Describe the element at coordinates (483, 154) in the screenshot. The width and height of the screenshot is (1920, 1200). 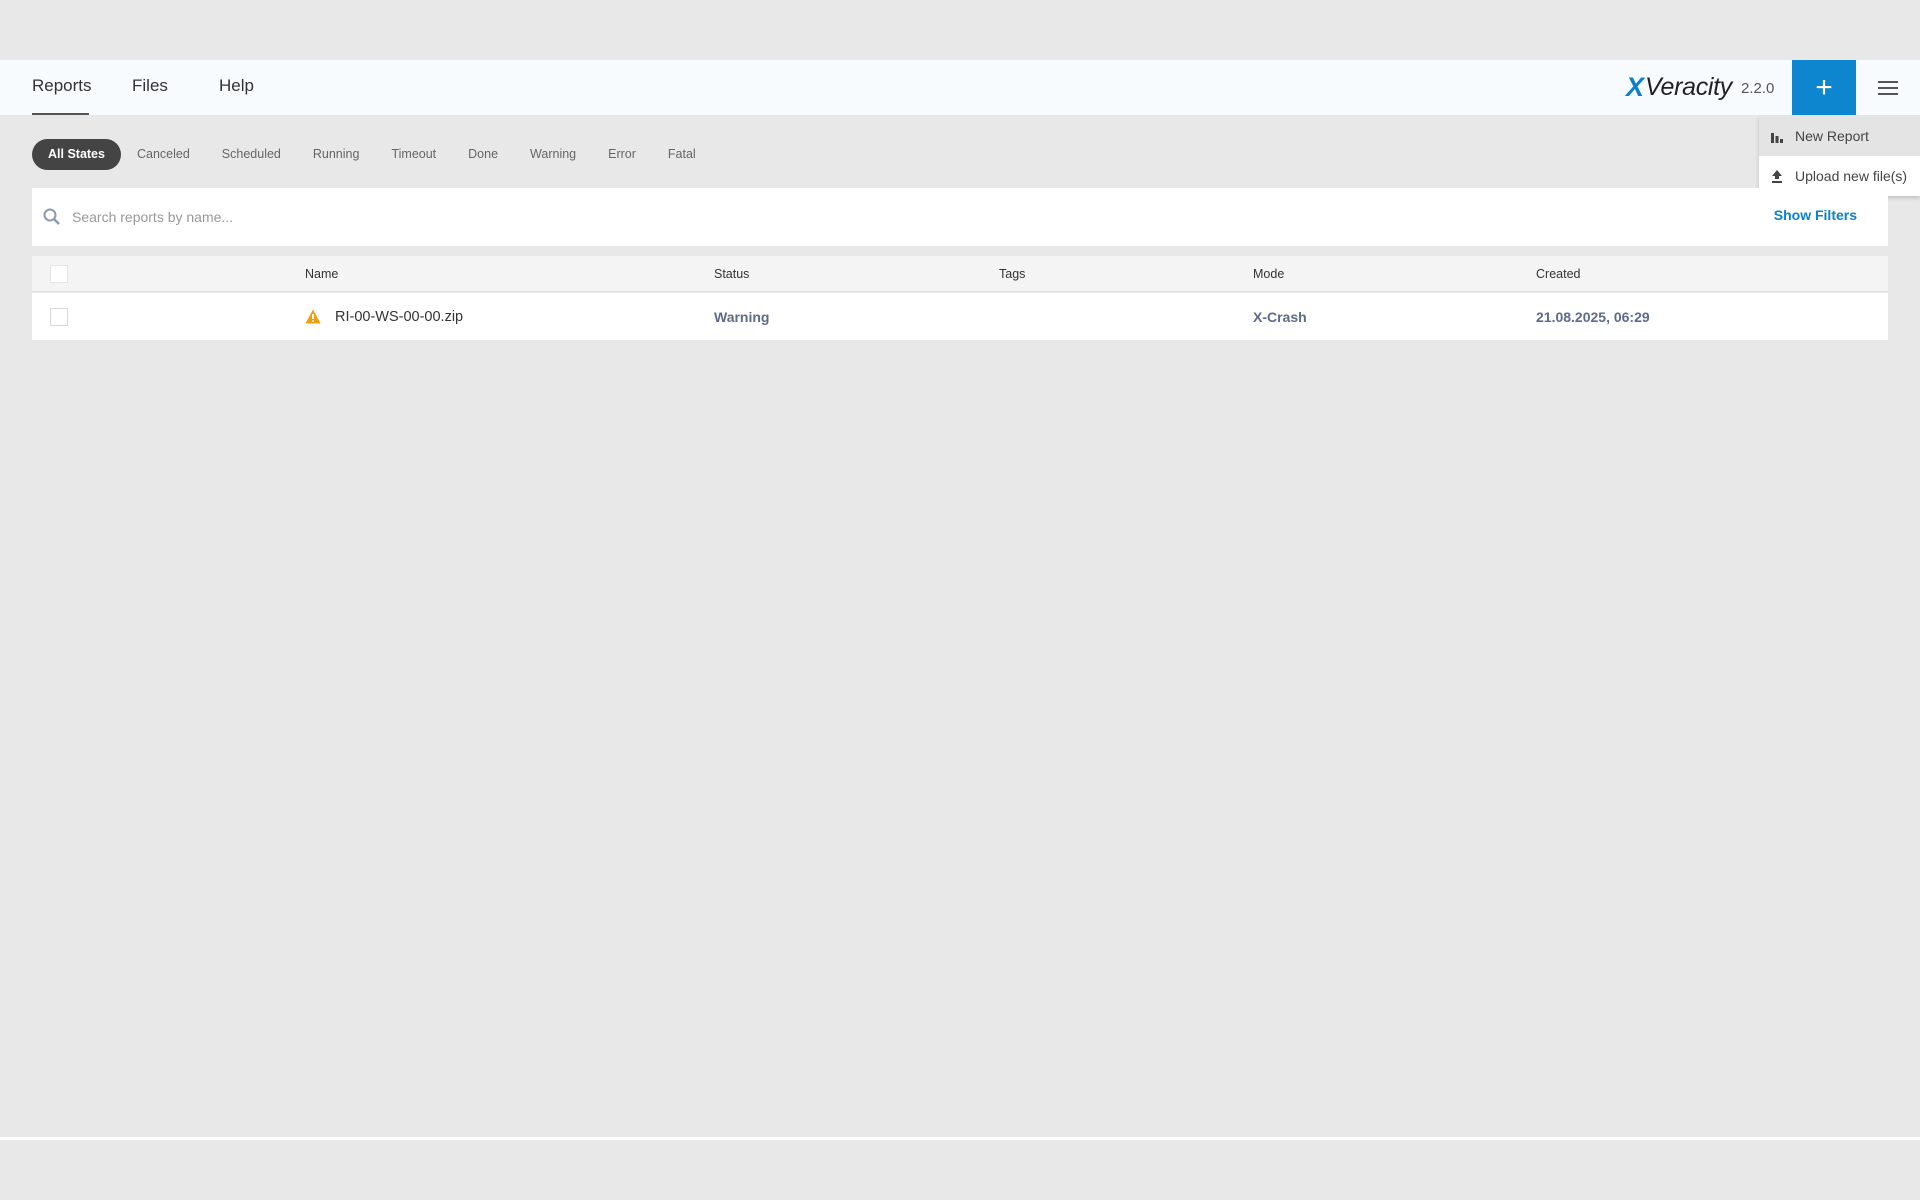
I see `chip-done: Done` at that location.